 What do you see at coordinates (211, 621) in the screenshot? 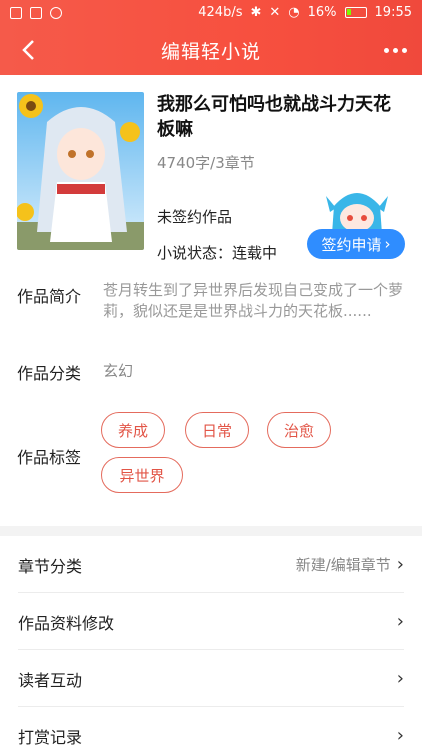
I see `menu-edit-info: 作品资料修改 ›` at bounding box center [211, 621].